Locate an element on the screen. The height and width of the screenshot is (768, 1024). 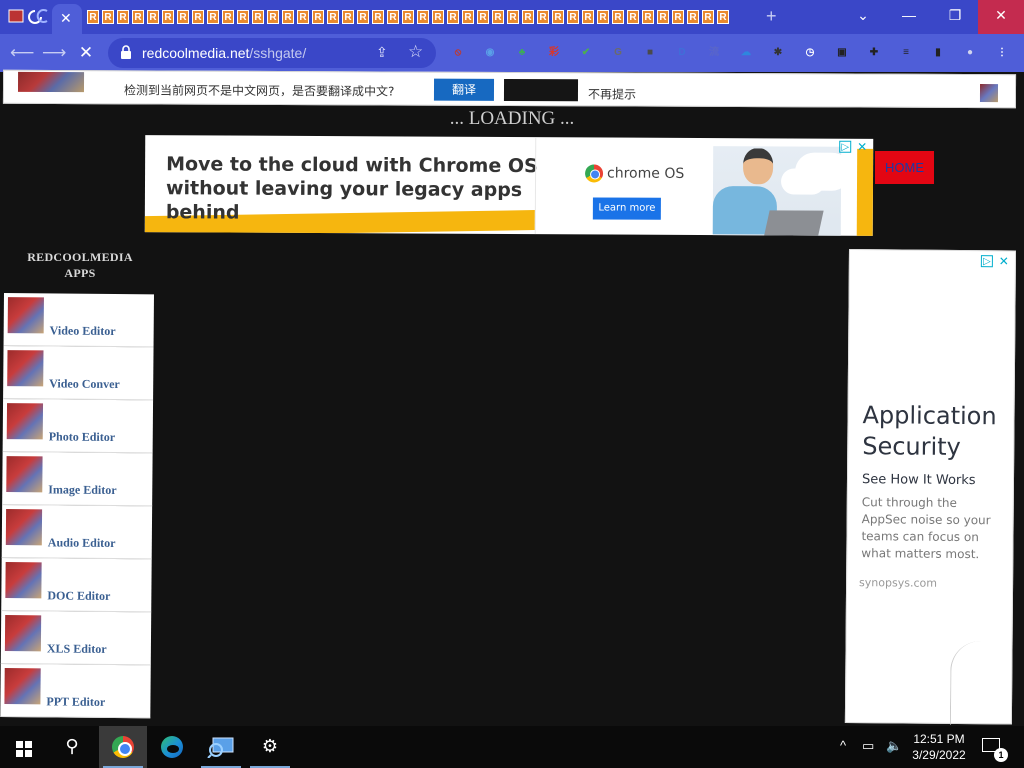
adchoices-icon: ▷ is located at coordinates (845, 146).